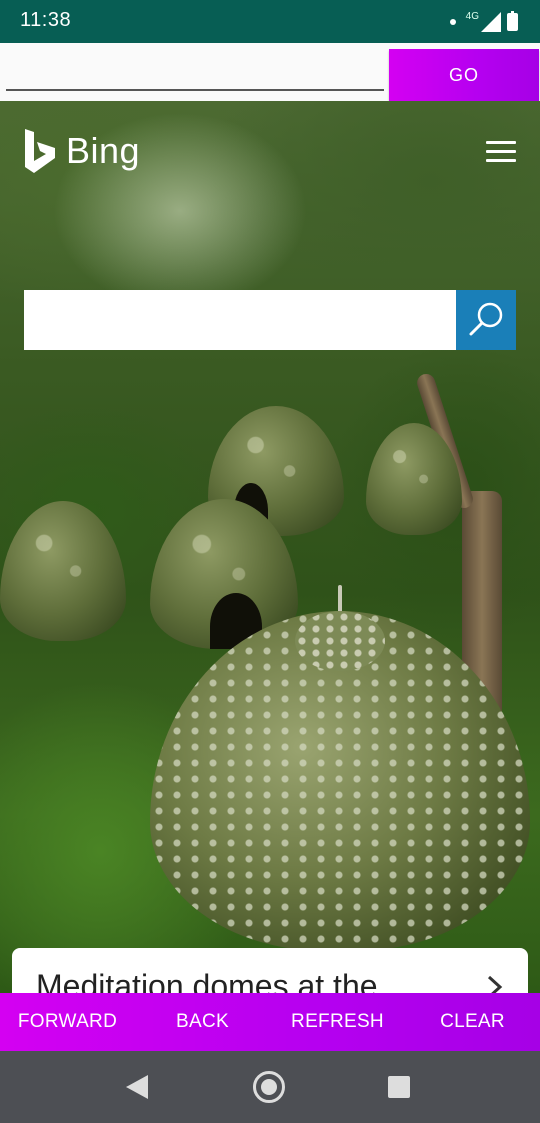  Describe the element at coordinates (340, 641) in the screenshot. I see `dome-top` at that location.